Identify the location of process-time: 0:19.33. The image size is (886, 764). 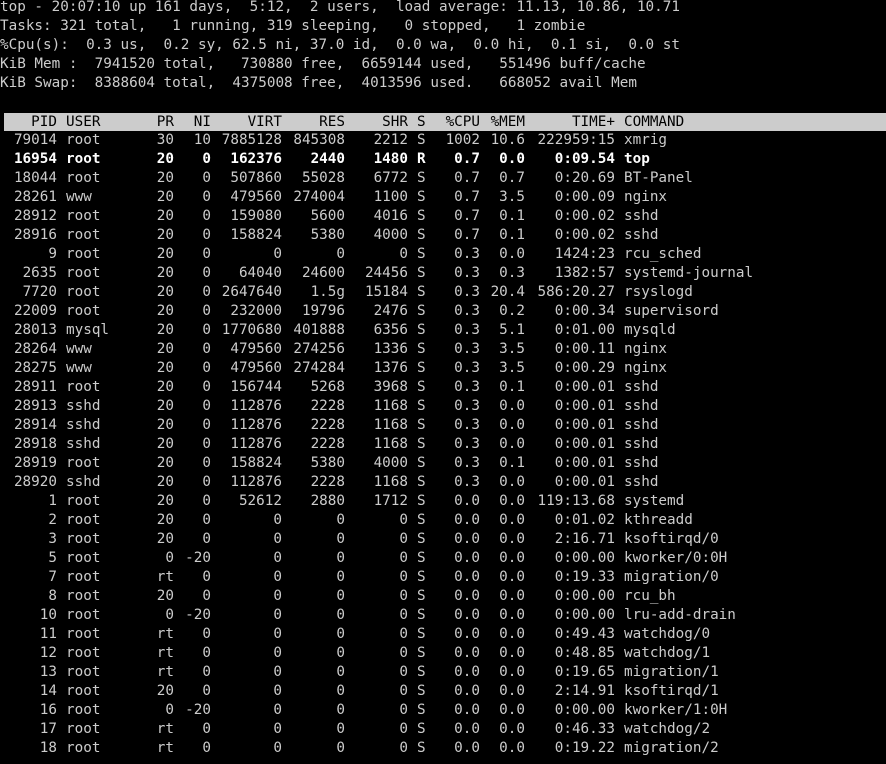
(584, 577).